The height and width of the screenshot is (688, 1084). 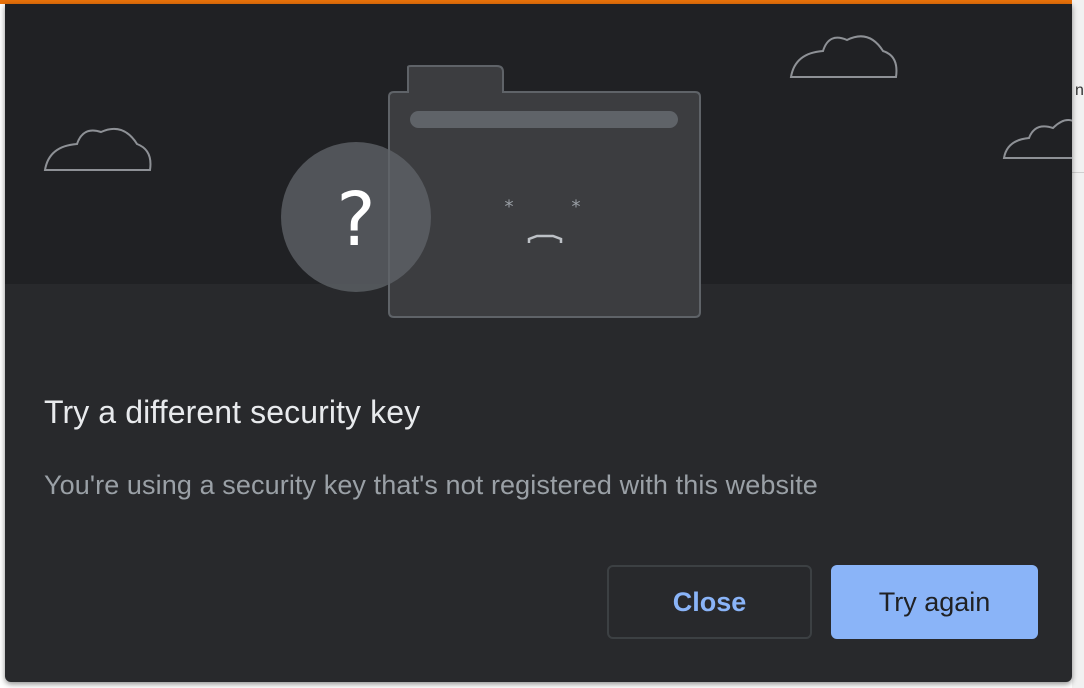 I want to click on try-again-button: Try again, so click(x=934, y=602).